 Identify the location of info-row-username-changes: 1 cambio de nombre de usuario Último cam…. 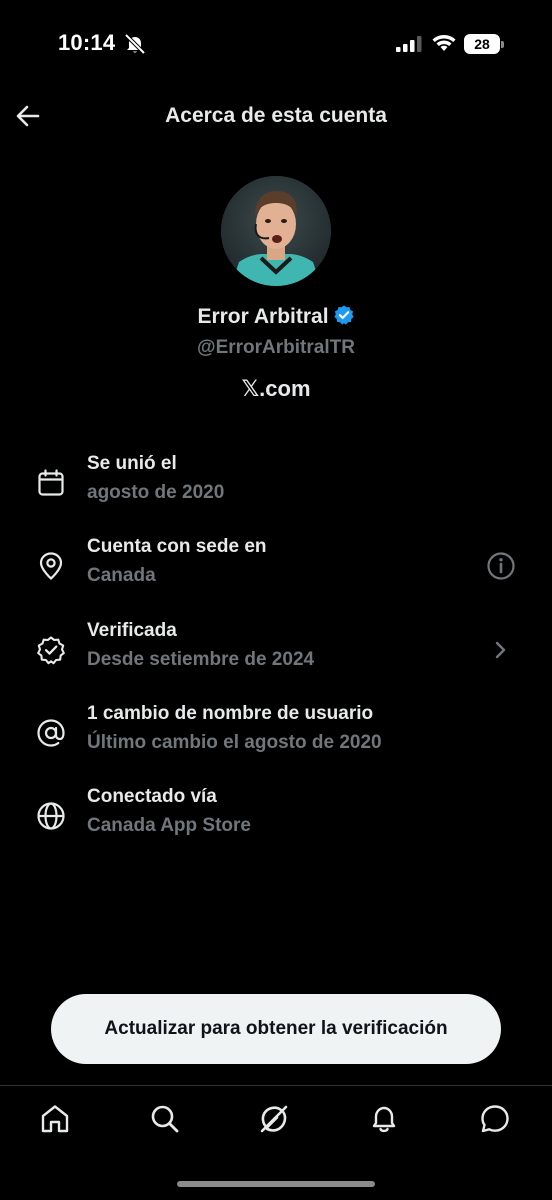
(276, 738).